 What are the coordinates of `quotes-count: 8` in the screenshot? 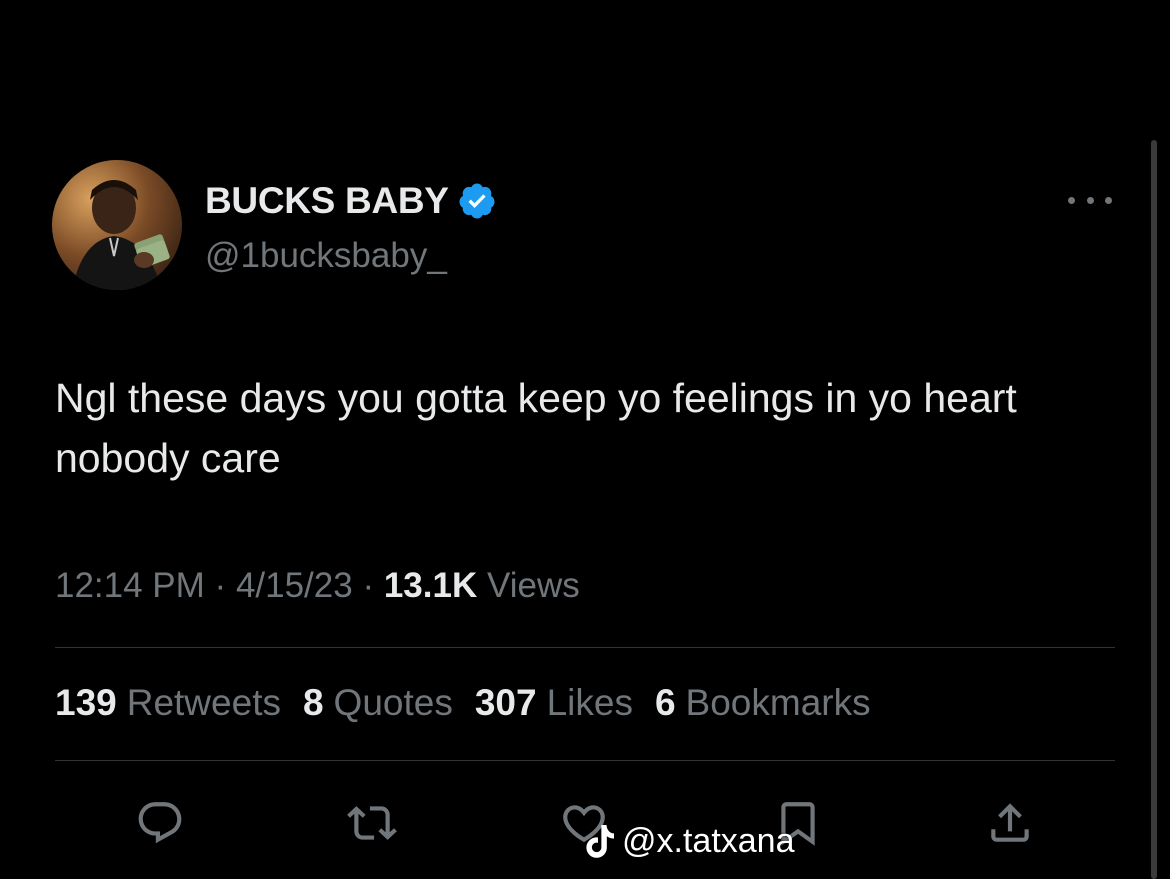 It's located at (313, 702).